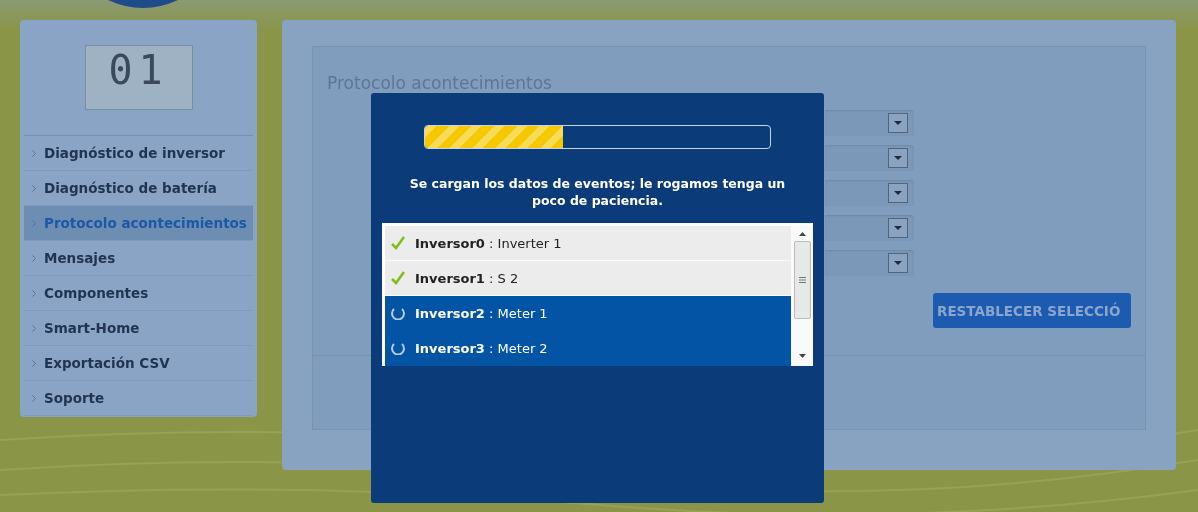  Describe the element at coordinates (597, 192) in the screenshot. I see `loading-message: Se cargan los datos de eventos; le rogamos tenga un poco de paciencia.` at that location.